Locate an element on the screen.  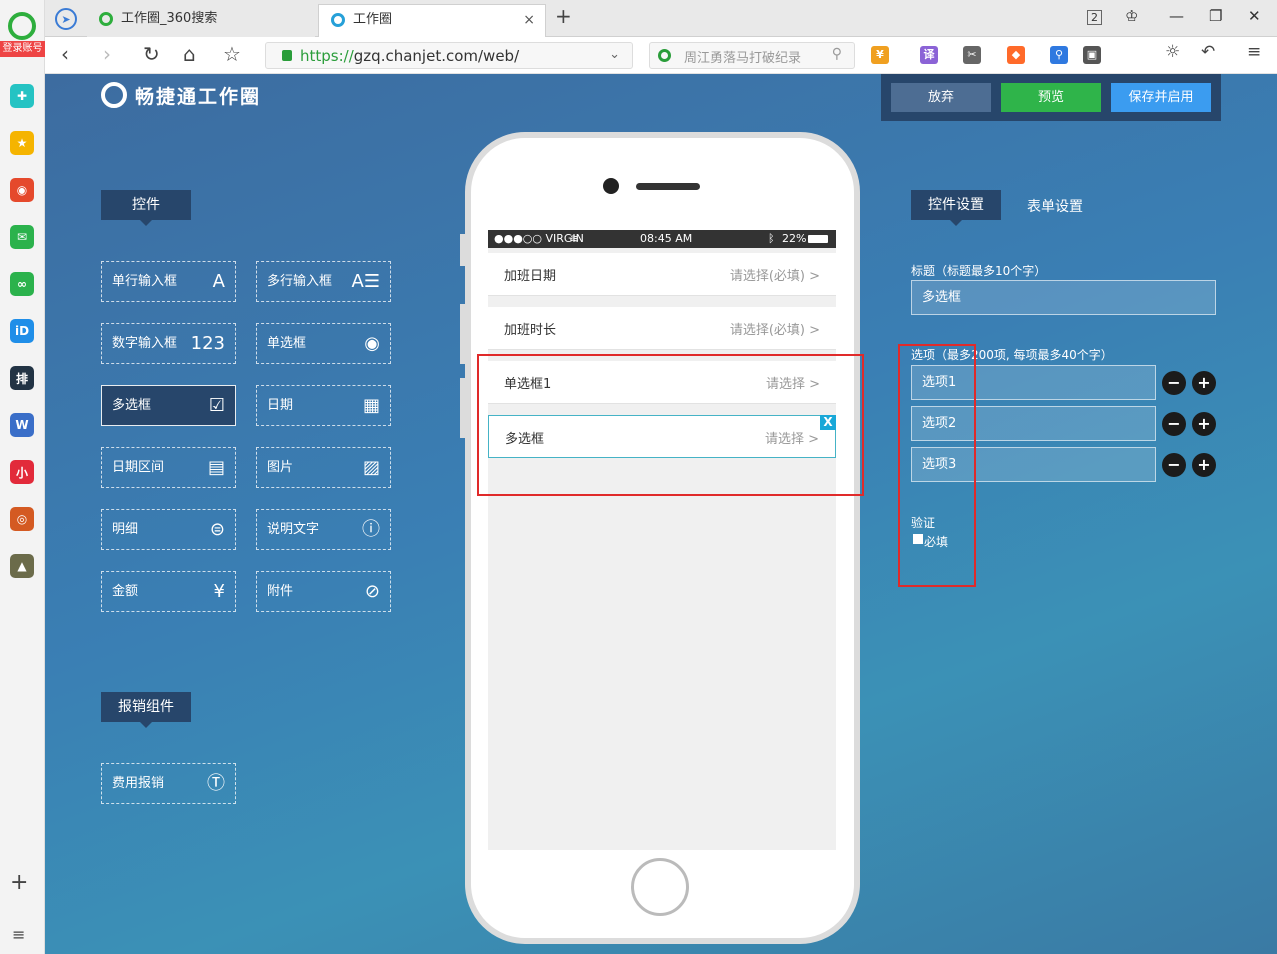
undo-icon: ↶ is located at coordinates (1208, 52).